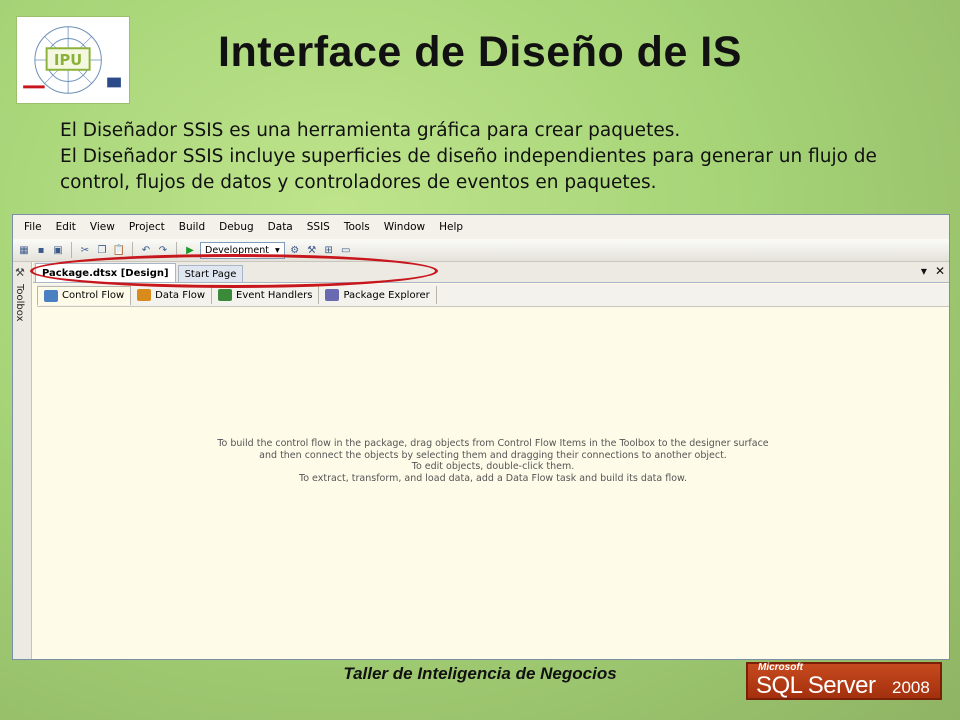 The height and width of the screenshot is (720, 960). I want to click on tab-data-flow: Data Flow, so click(172, 295).